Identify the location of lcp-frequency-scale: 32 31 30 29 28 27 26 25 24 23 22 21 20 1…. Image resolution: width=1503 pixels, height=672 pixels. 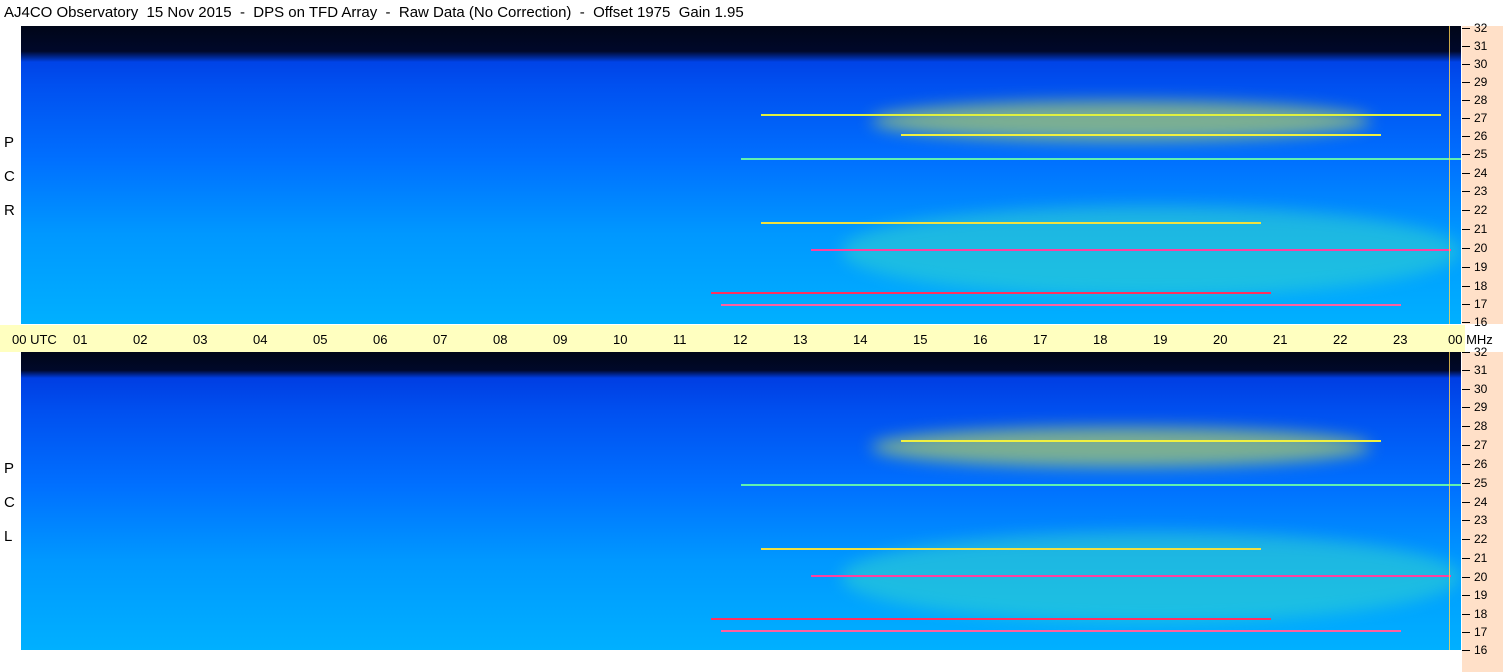
(1482, 508).